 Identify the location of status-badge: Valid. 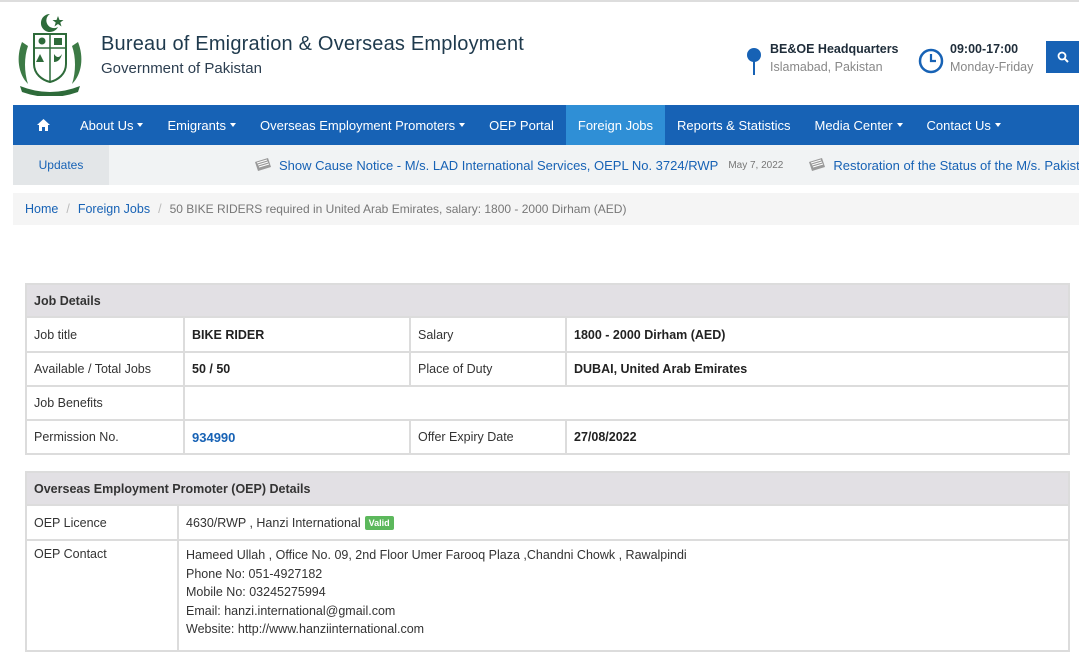
(379, 522).